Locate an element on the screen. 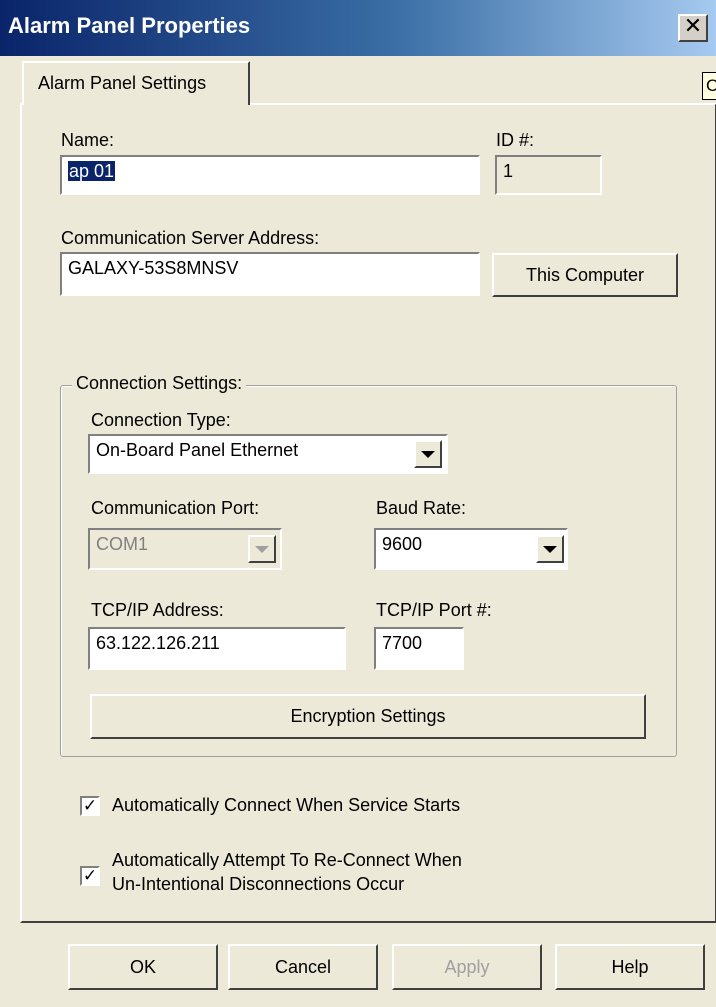 Image resolution: width=716 pixels, height=1007 pixels. auto-reconnect-label-line1: Automatically Attempt To Re-Connect When is located at coordinates (287, 860).